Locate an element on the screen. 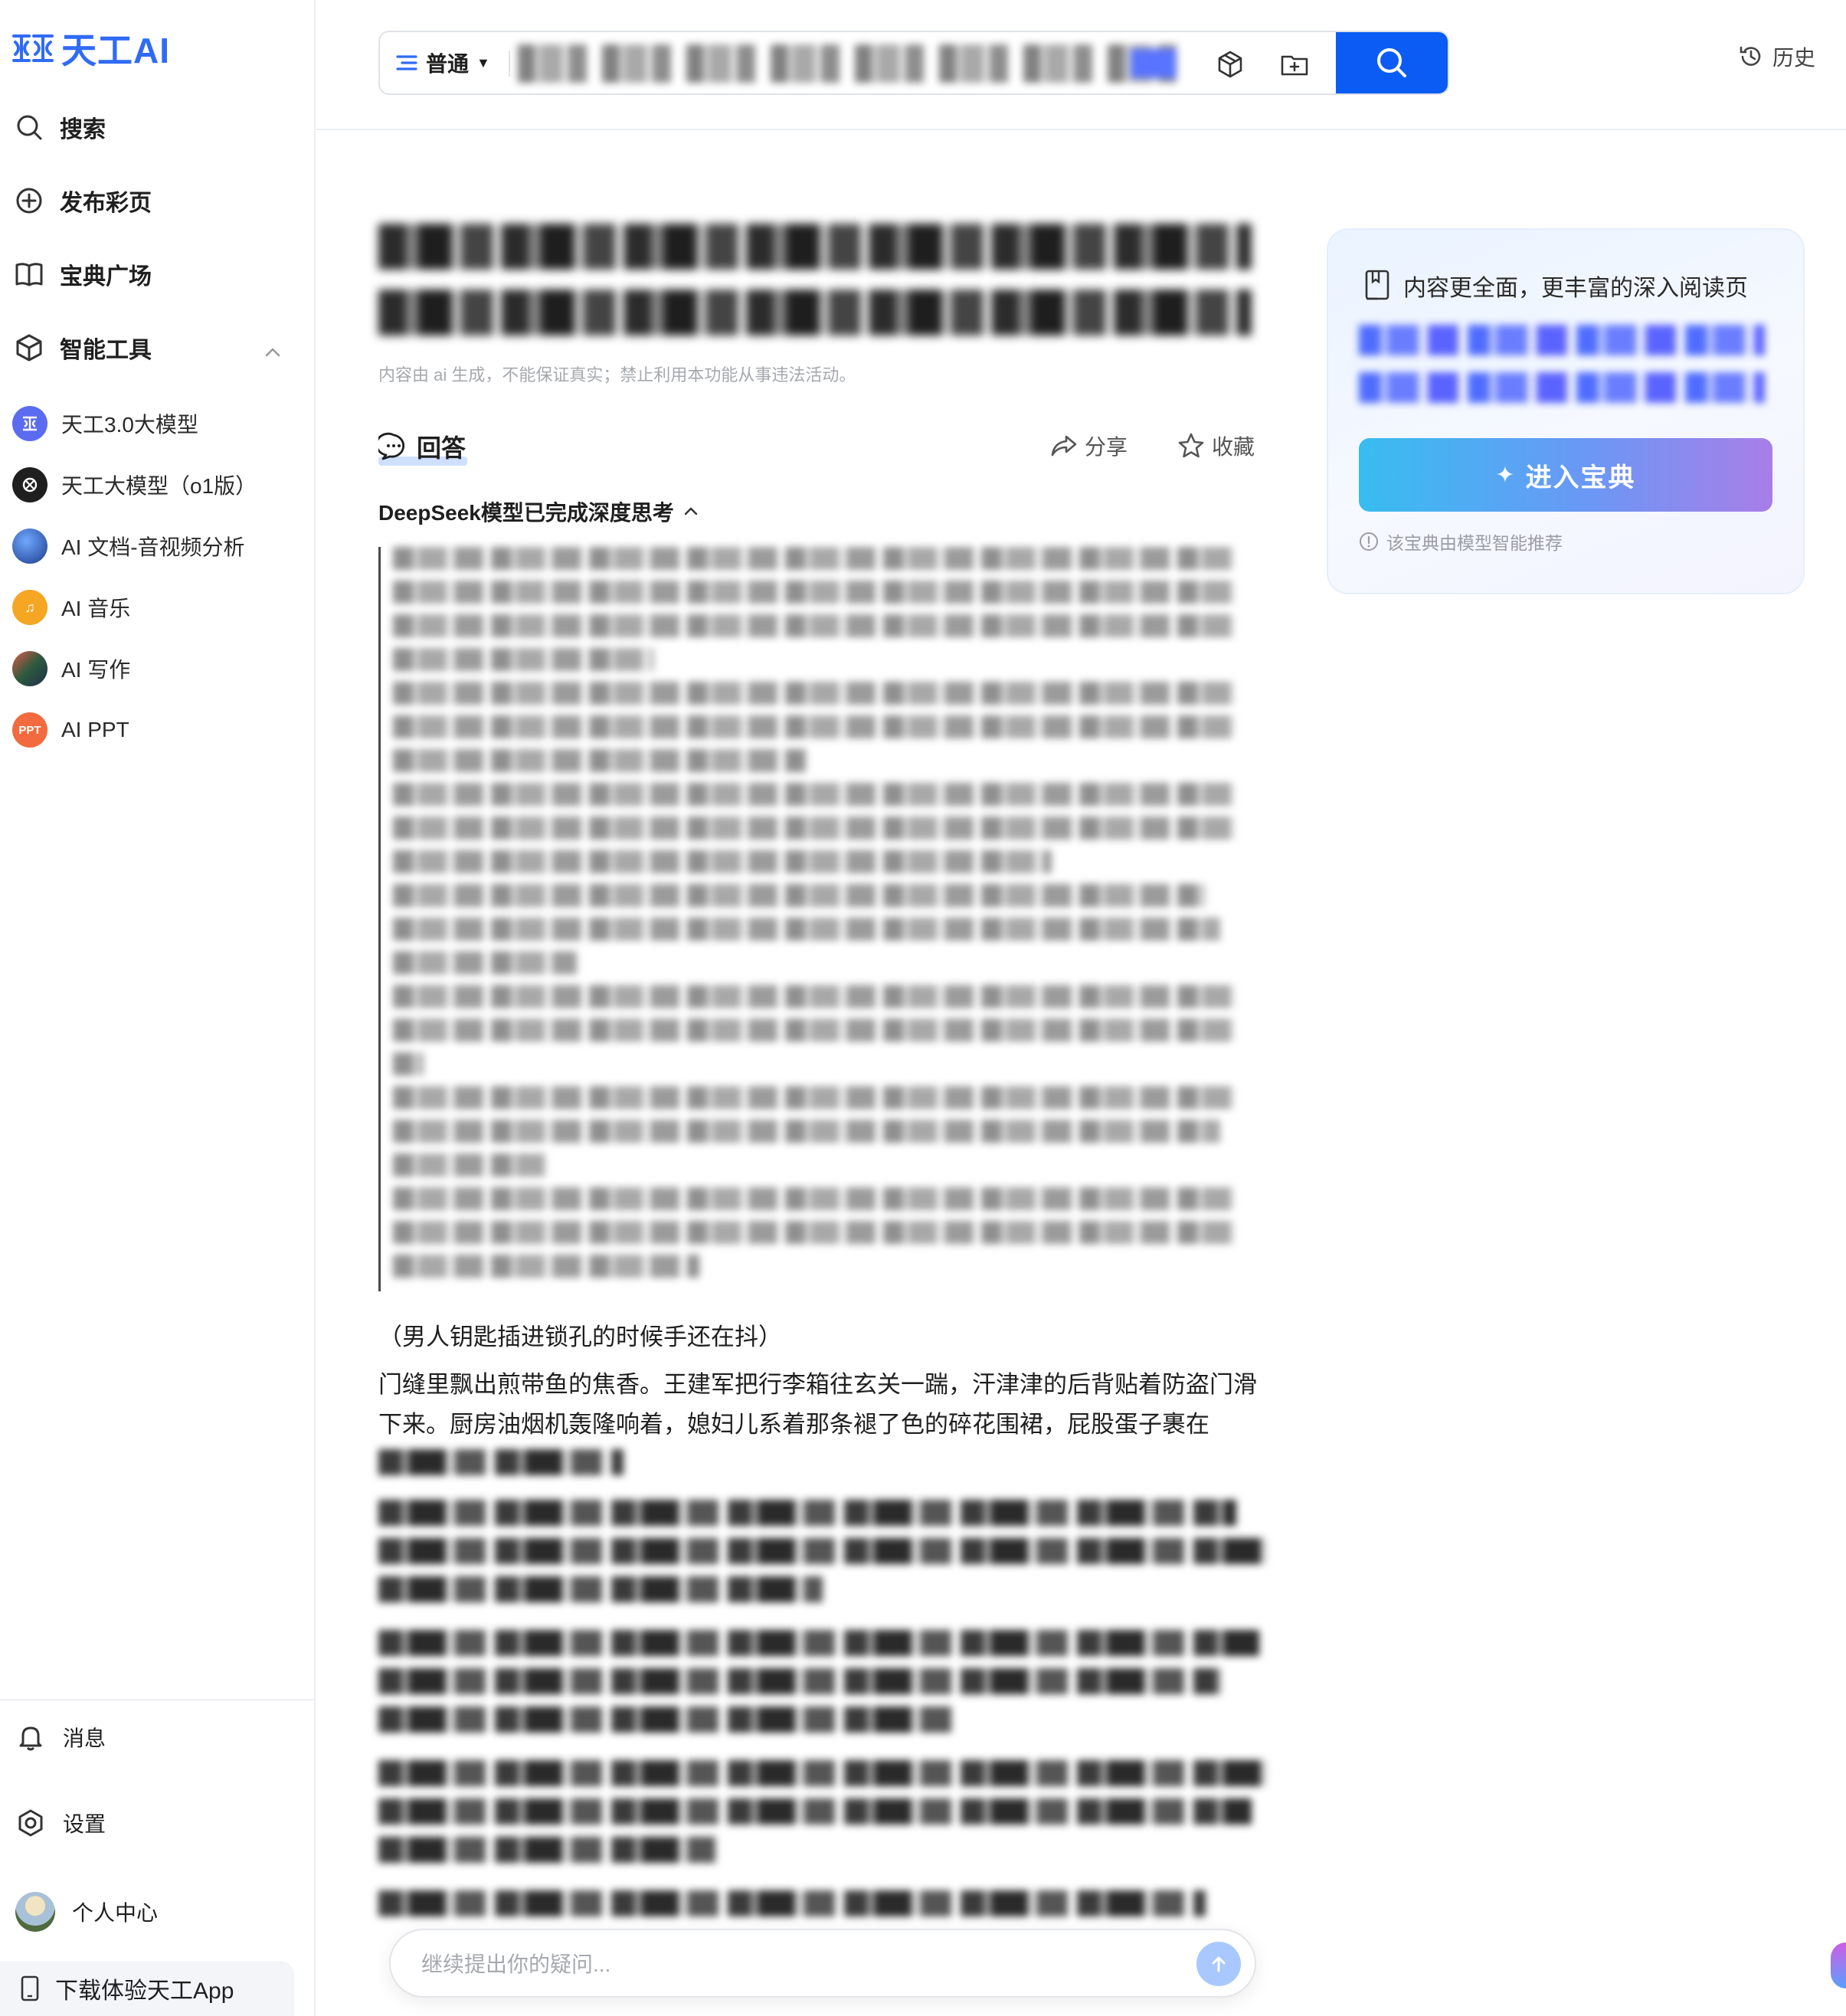  nav-profile: 个人中心 is located at coordinates (86, 1912).